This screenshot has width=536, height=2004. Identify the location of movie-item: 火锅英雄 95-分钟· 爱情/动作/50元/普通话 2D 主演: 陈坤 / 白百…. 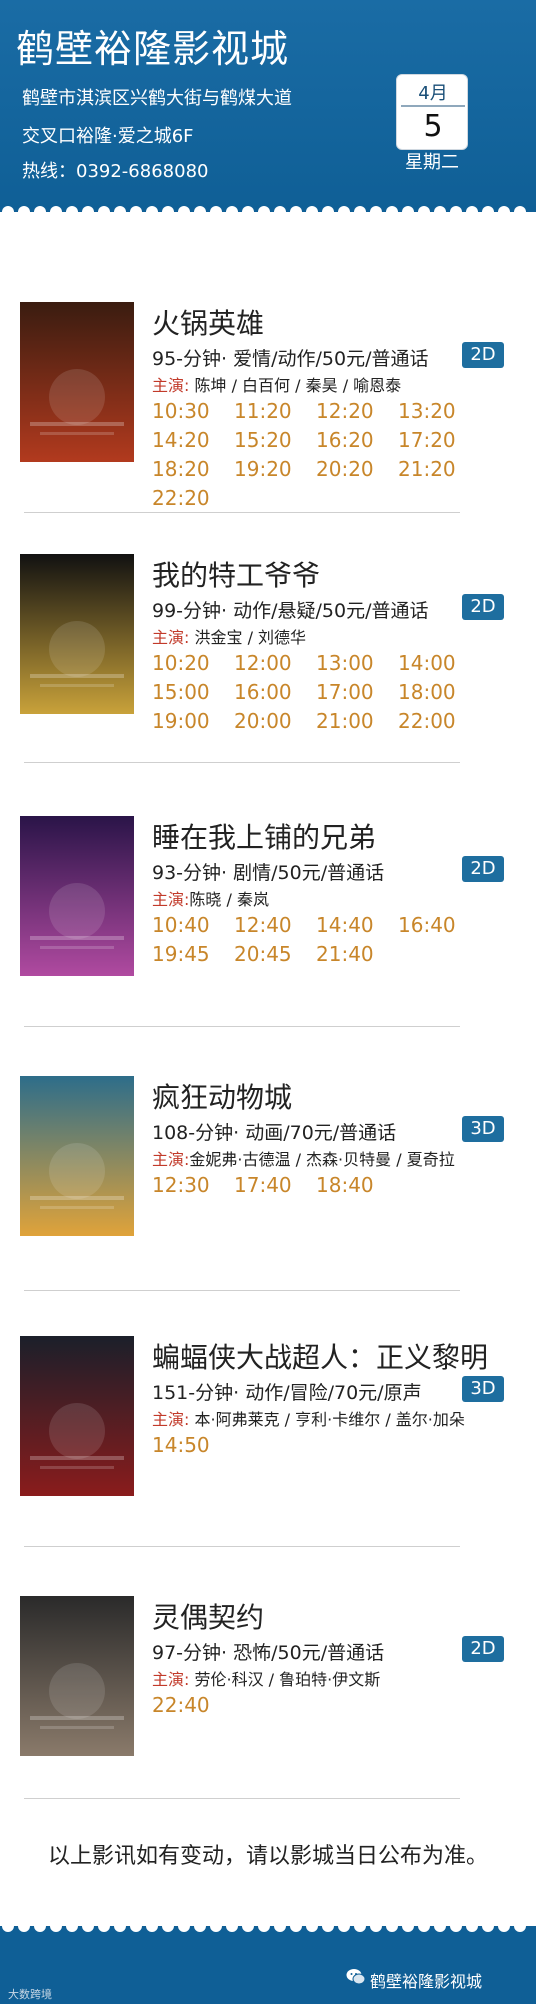
(268, 422).